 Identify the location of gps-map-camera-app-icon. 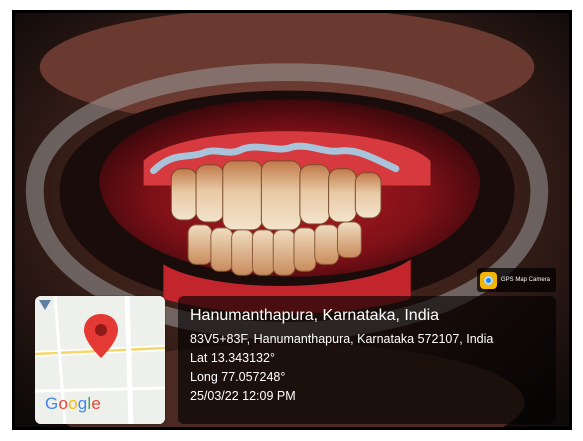
(488, 280).